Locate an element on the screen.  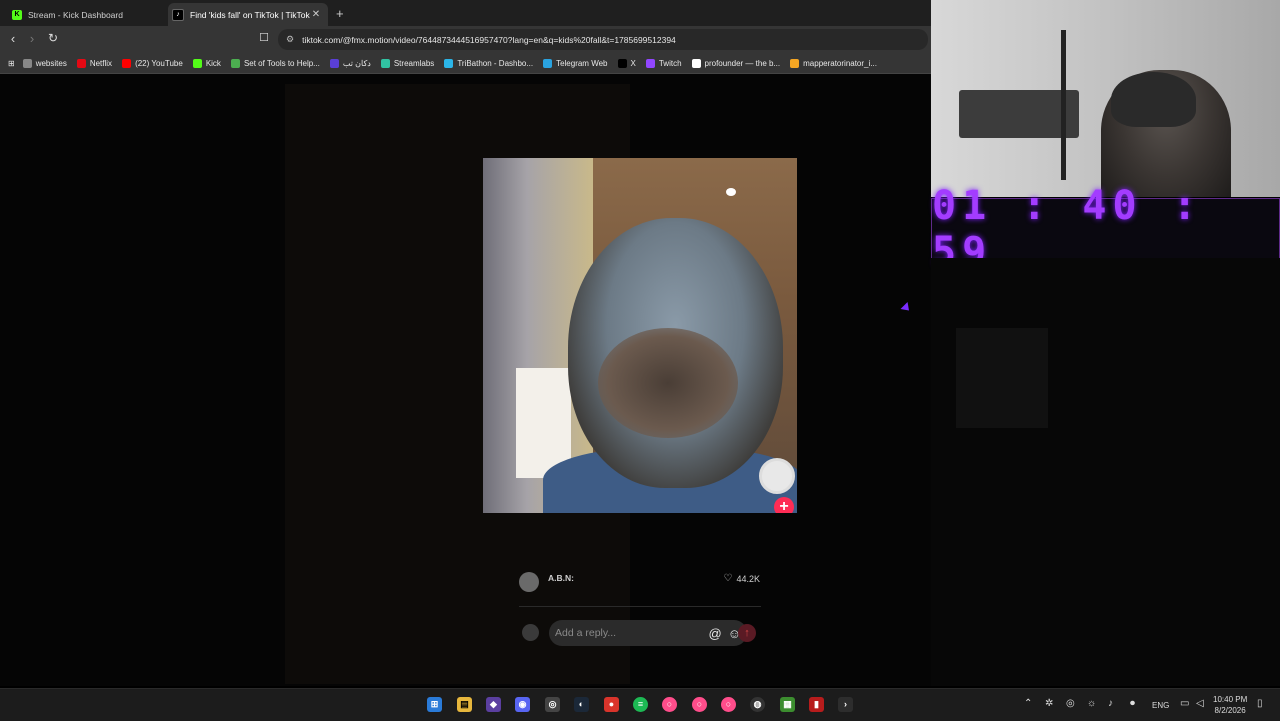
bookmark-item: دكان تب is located at coordinates (350, 63).